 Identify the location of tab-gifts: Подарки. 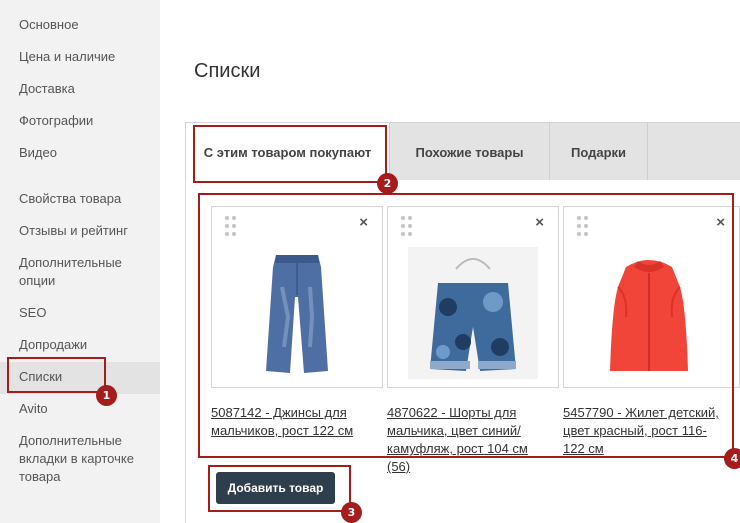
(599, 152).